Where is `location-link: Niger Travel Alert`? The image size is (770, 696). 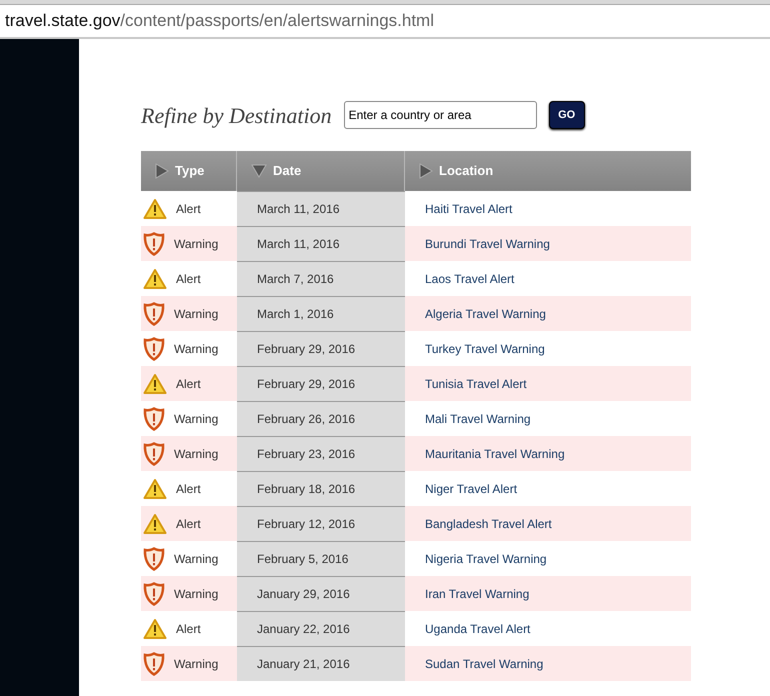
location-link: Niger Travel Alert is located at coordinates (471, 489).